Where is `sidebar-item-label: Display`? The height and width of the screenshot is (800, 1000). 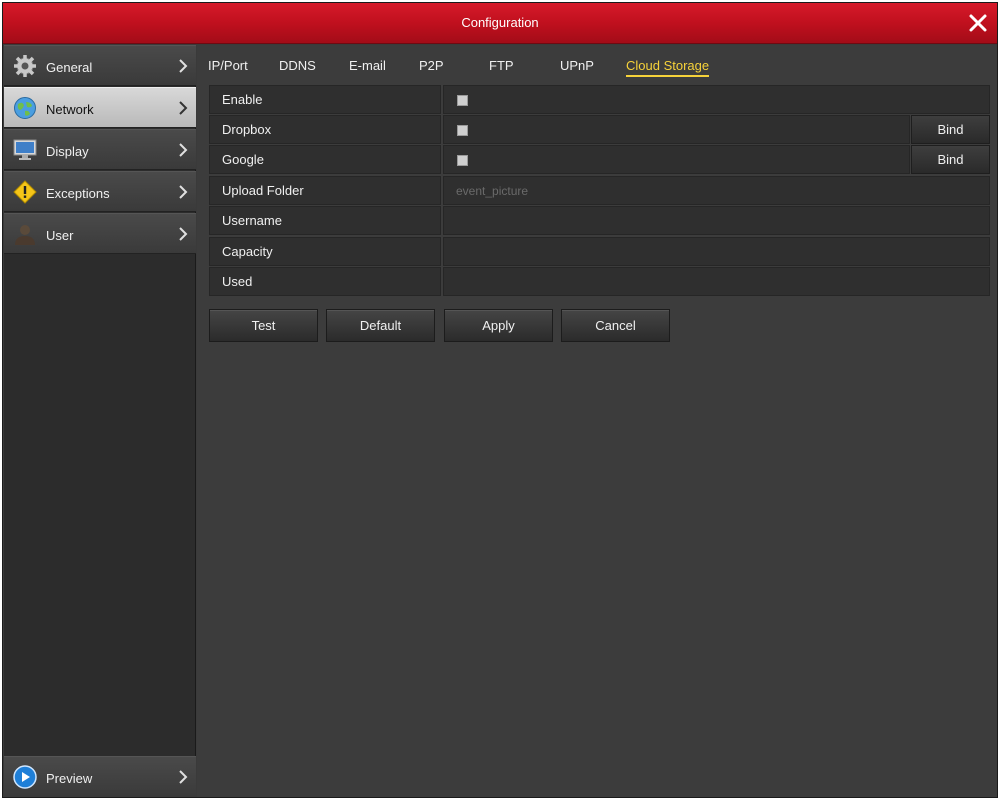 sidebar-item-label: Display is located at coordinates (67, 151).